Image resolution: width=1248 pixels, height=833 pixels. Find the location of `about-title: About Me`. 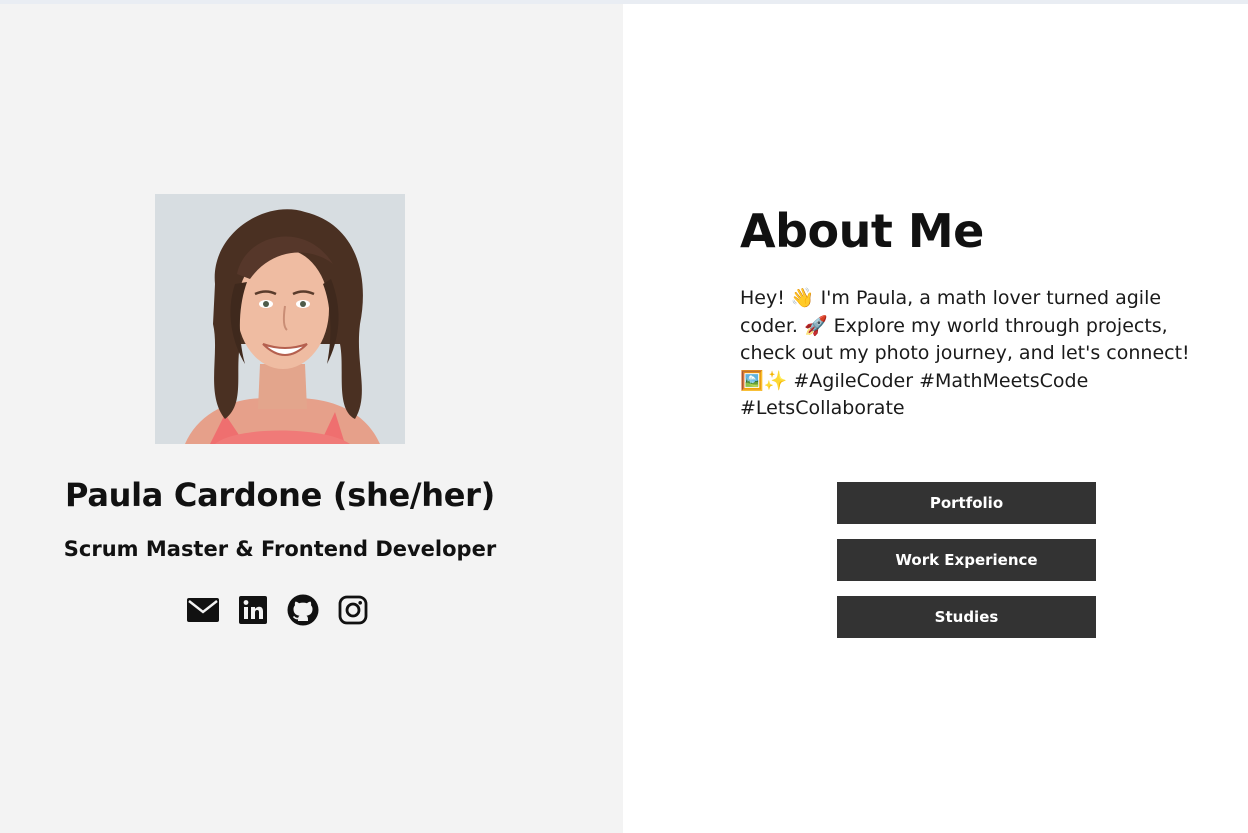

about-title: About Me is located at coordinates (862, 231).